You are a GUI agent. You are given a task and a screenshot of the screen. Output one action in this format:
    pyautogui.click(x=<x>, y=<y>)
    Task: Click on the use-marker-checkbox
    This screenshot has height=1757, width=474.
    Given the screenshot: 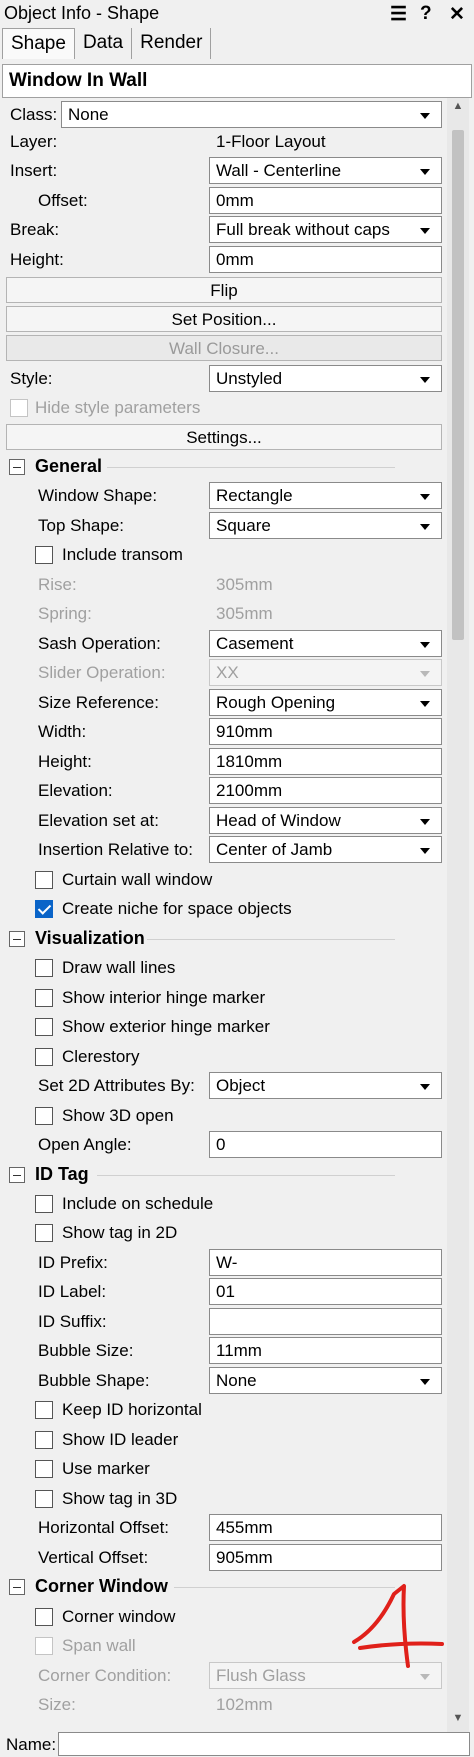 What is the action you would take?
    pyautogui.click(x=44, y=1469)
    